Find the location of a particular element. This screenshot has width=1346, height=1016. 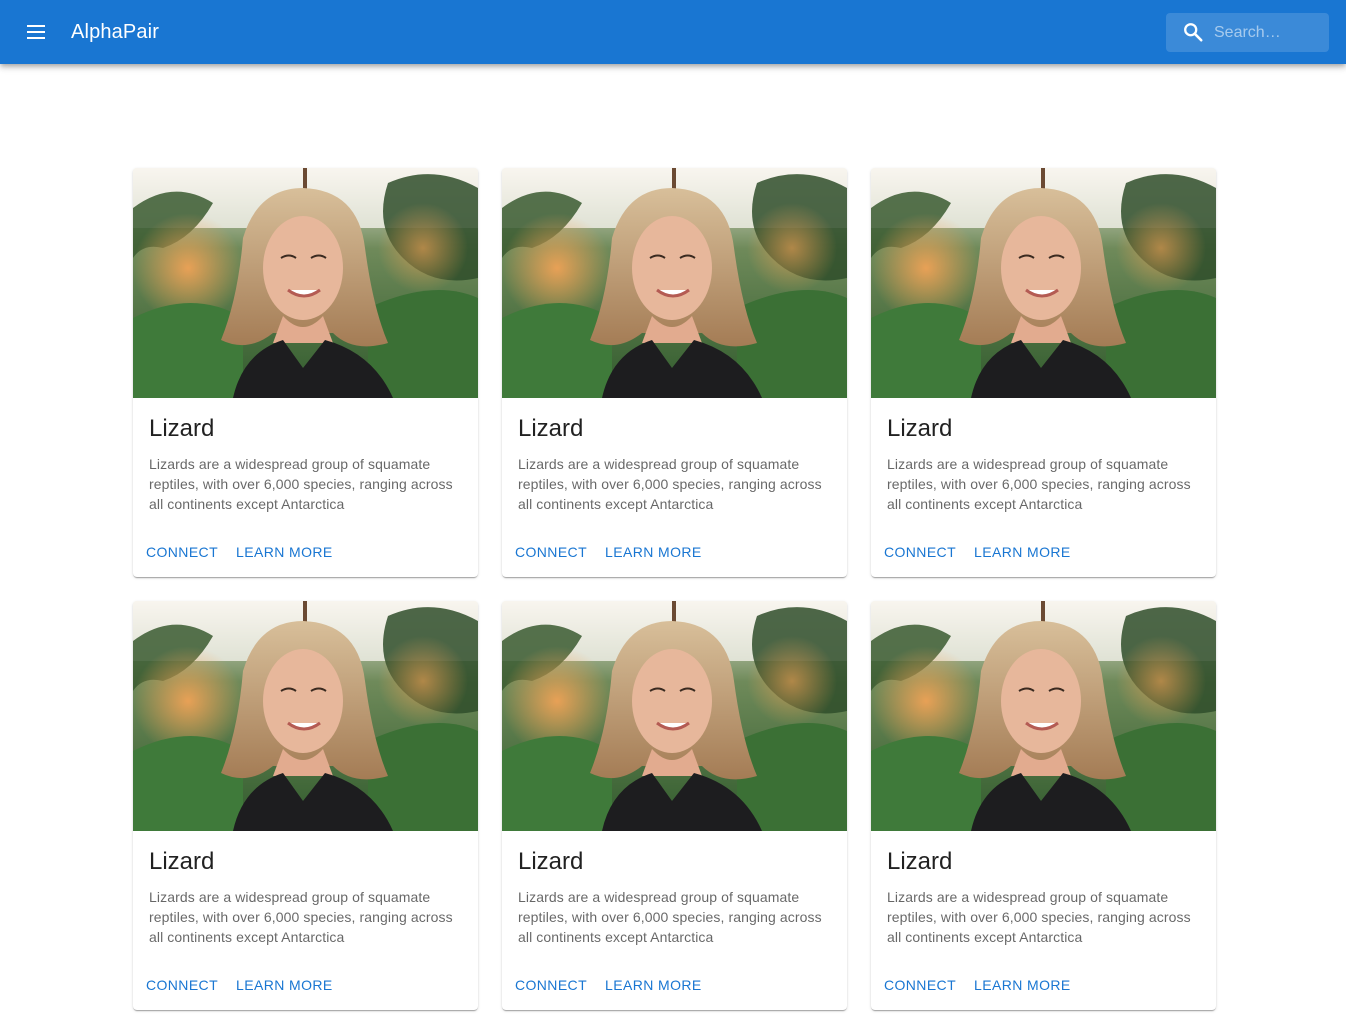

search-box is located at coordinates (1247, 32).